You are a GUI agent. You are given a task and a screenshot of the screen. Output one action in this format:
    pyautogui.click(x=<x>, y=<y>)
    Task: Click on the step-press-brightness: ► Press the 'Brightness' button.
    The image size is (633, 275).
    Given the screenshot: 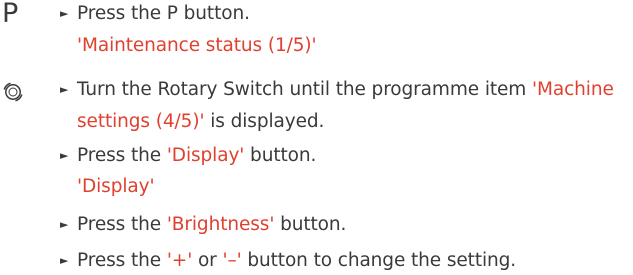 What is the action you would take?
    pyautogui.click(x=203, y=225)
    